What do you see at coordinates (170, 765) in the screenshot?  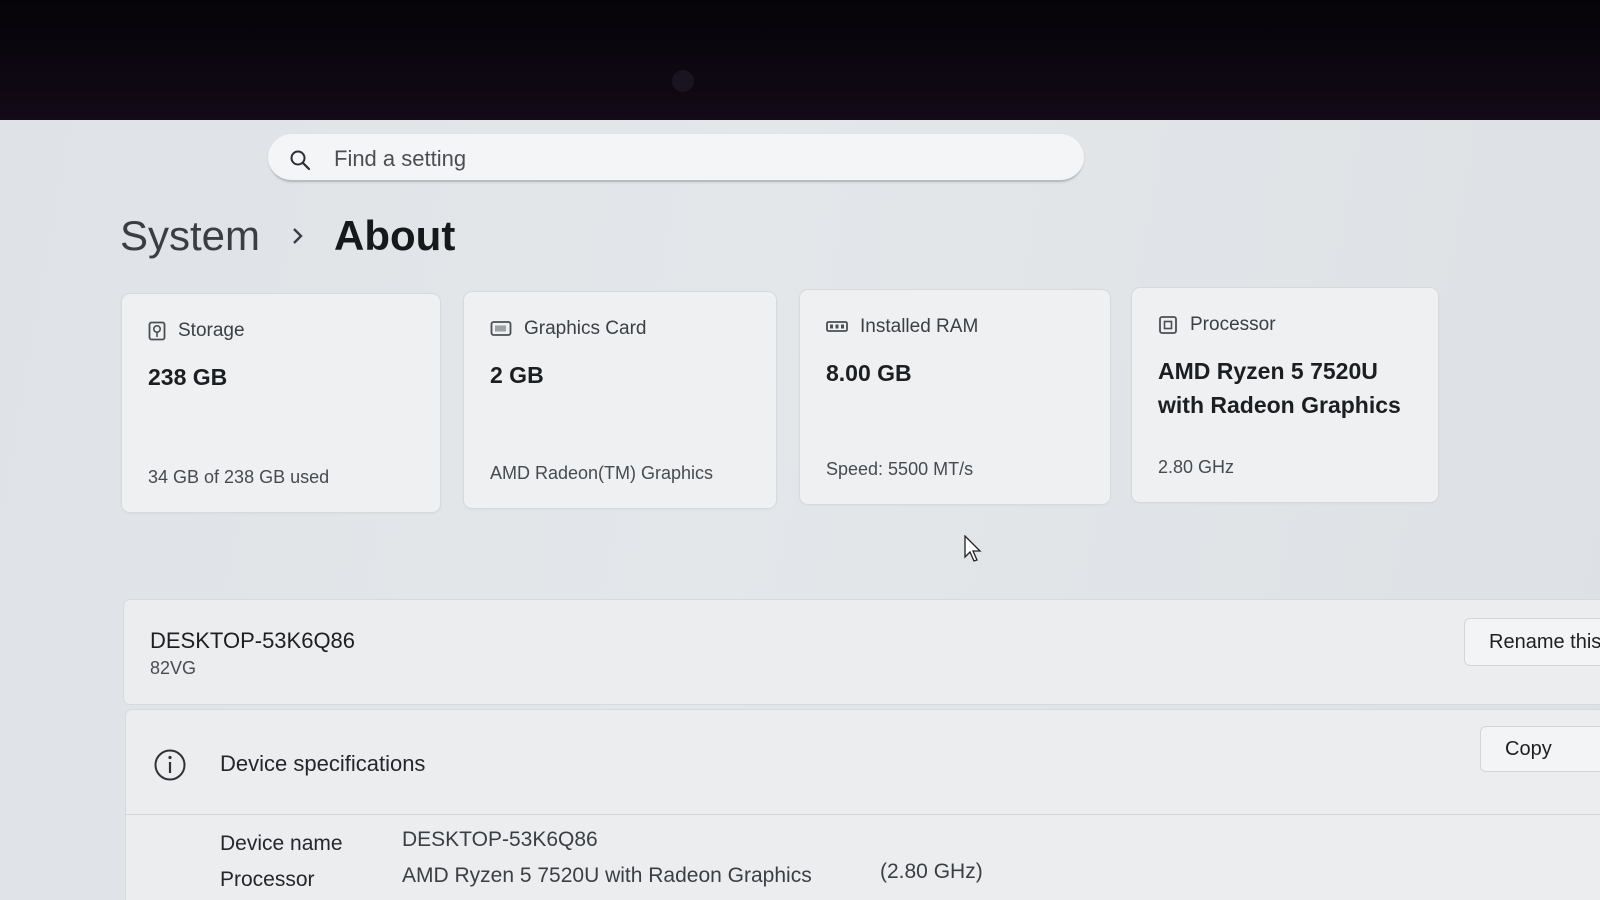 I see `info-icon` at bounding box center [170, 765].